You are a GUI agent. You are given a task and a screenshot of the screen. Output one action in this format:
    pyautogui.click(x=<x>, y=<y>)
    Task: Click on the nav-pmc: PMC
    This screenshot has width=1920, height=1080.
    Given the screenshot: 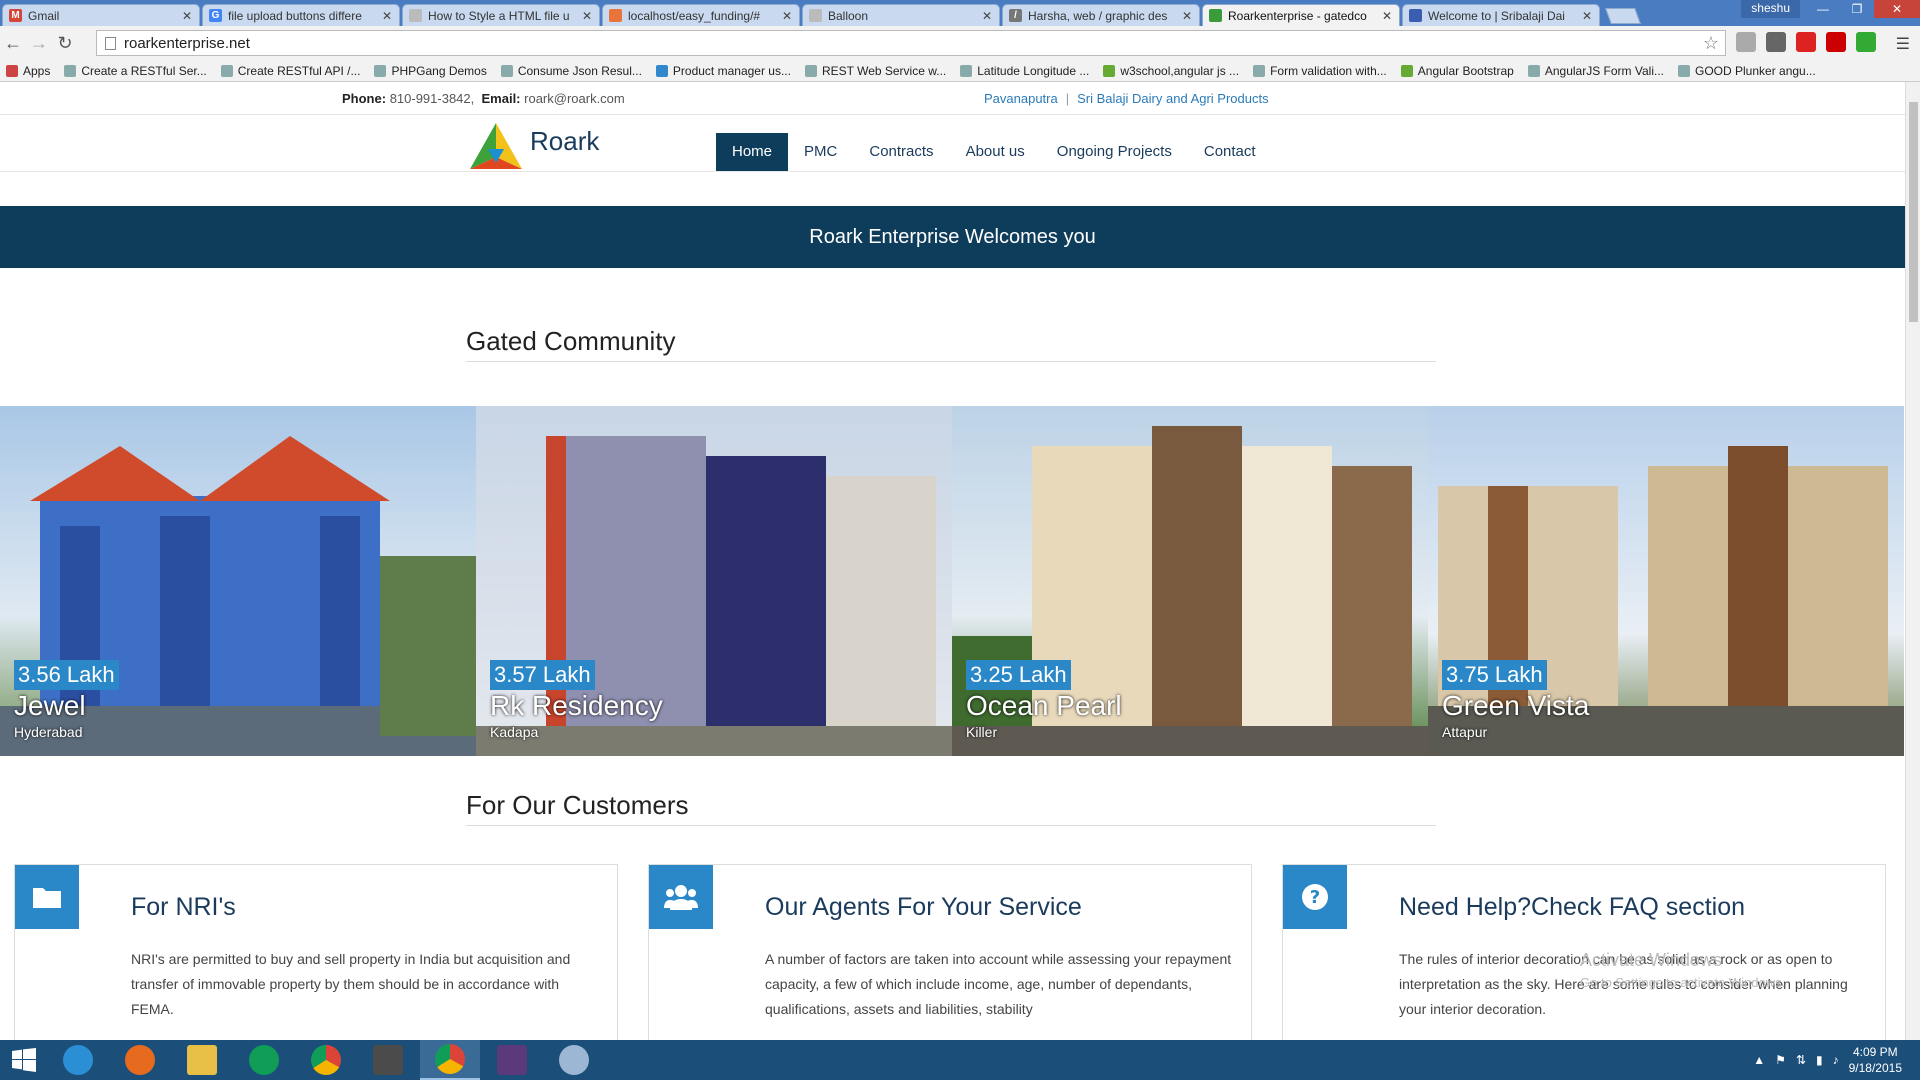 What is the action you would take?
    pyautogui.click(x=820, y=152)
    